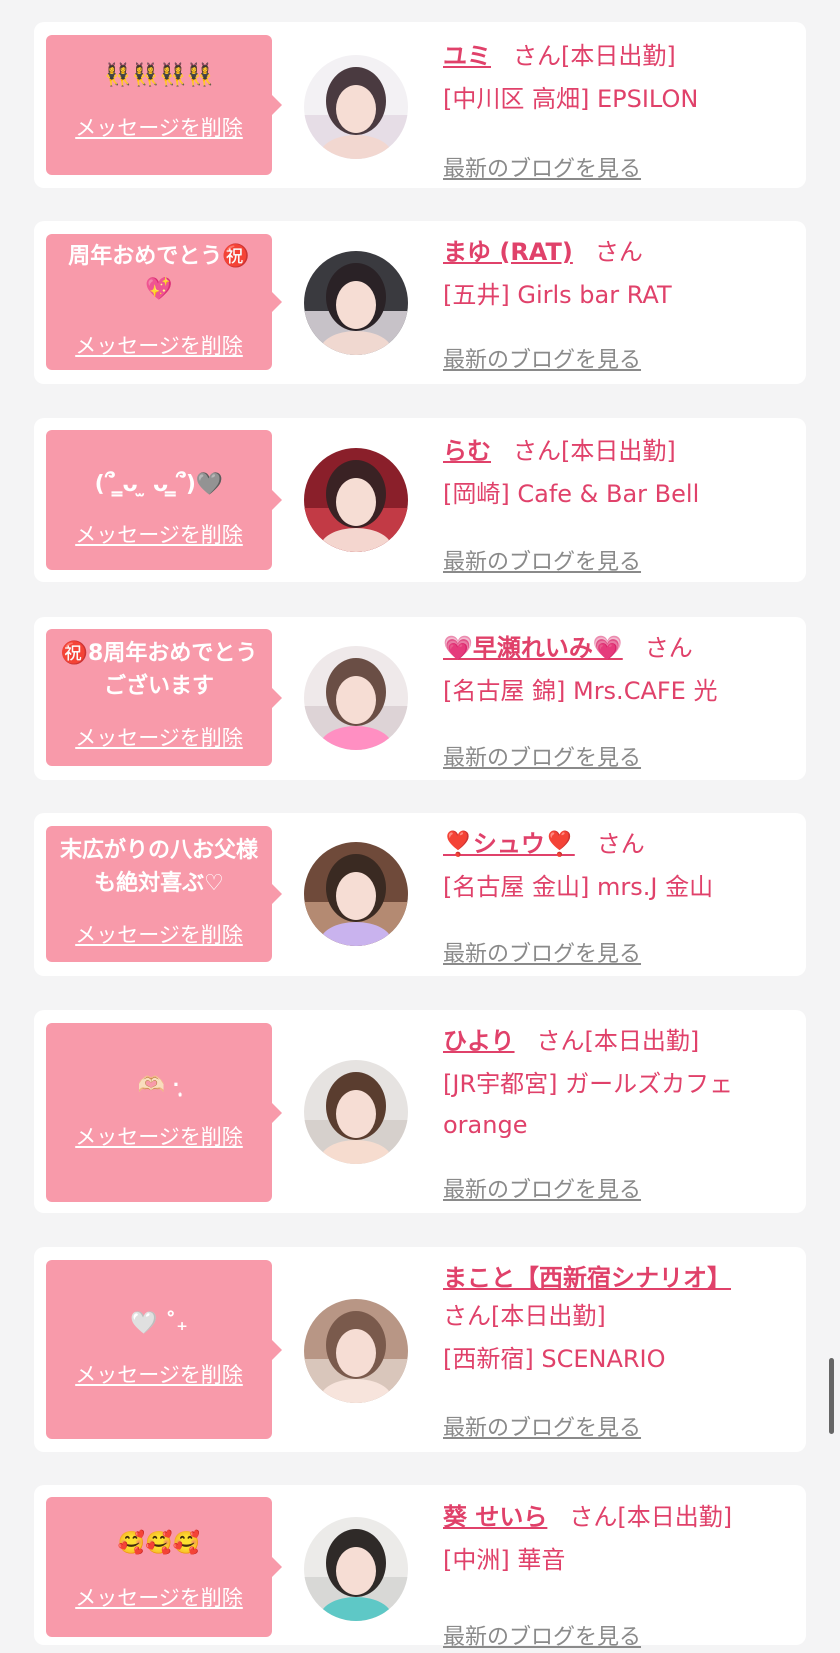 This screenshot has width=840, height=1653. What do you see at coordinates (159, 1085) in the screenshot?
I see `message-text: 🫶🏻 ·̩͙` at bounding box center [159, 1085].